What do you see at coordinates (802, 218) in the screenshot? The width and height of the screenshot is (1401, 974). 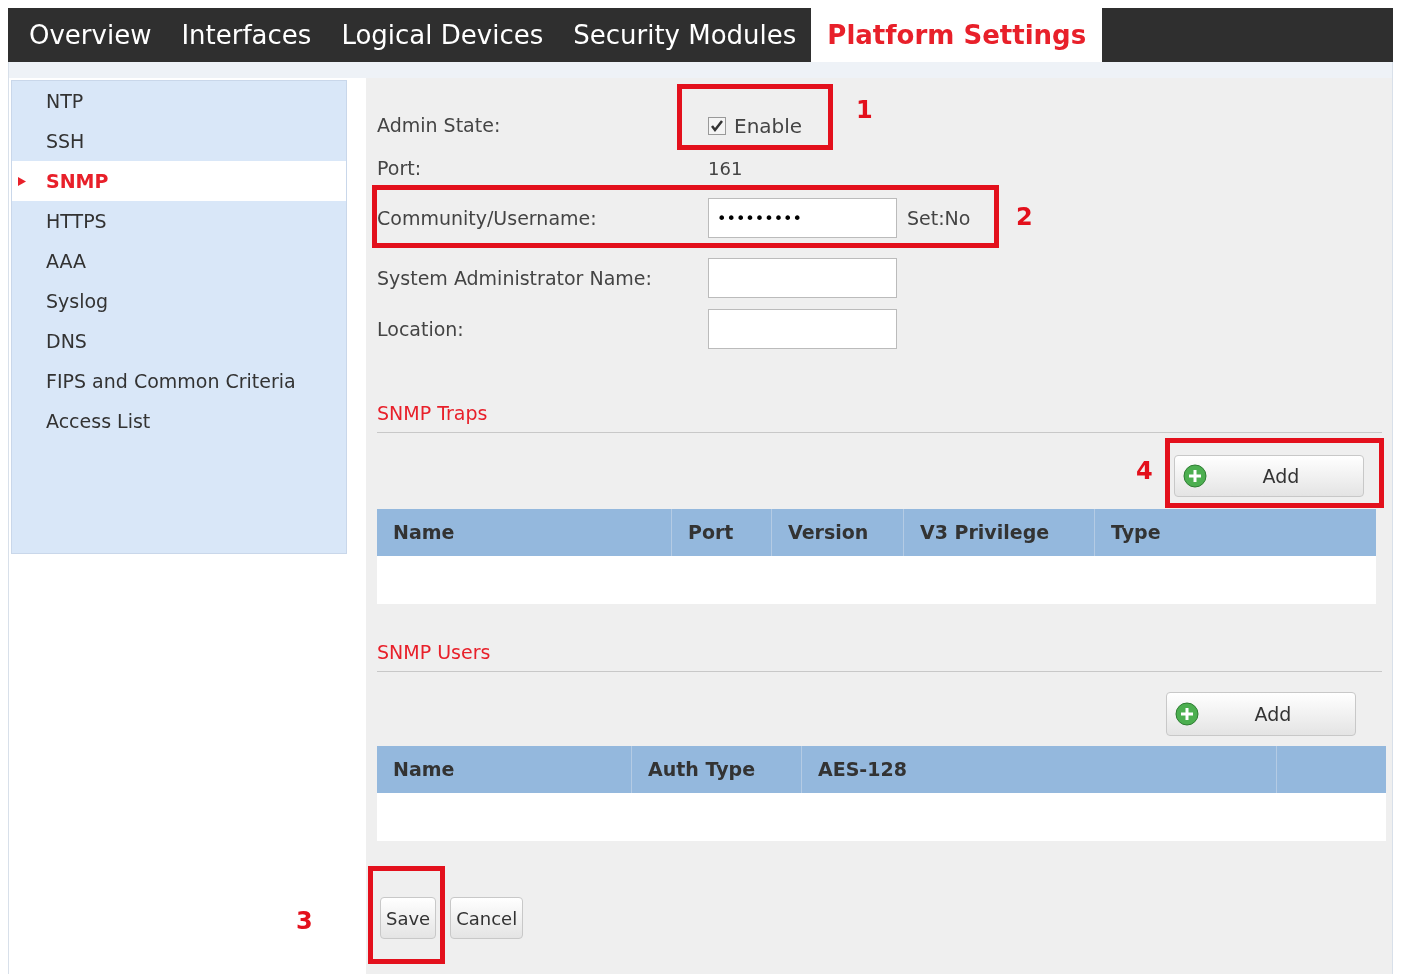 I see `password-field: •••••••••` at bounding box center [802, 218].